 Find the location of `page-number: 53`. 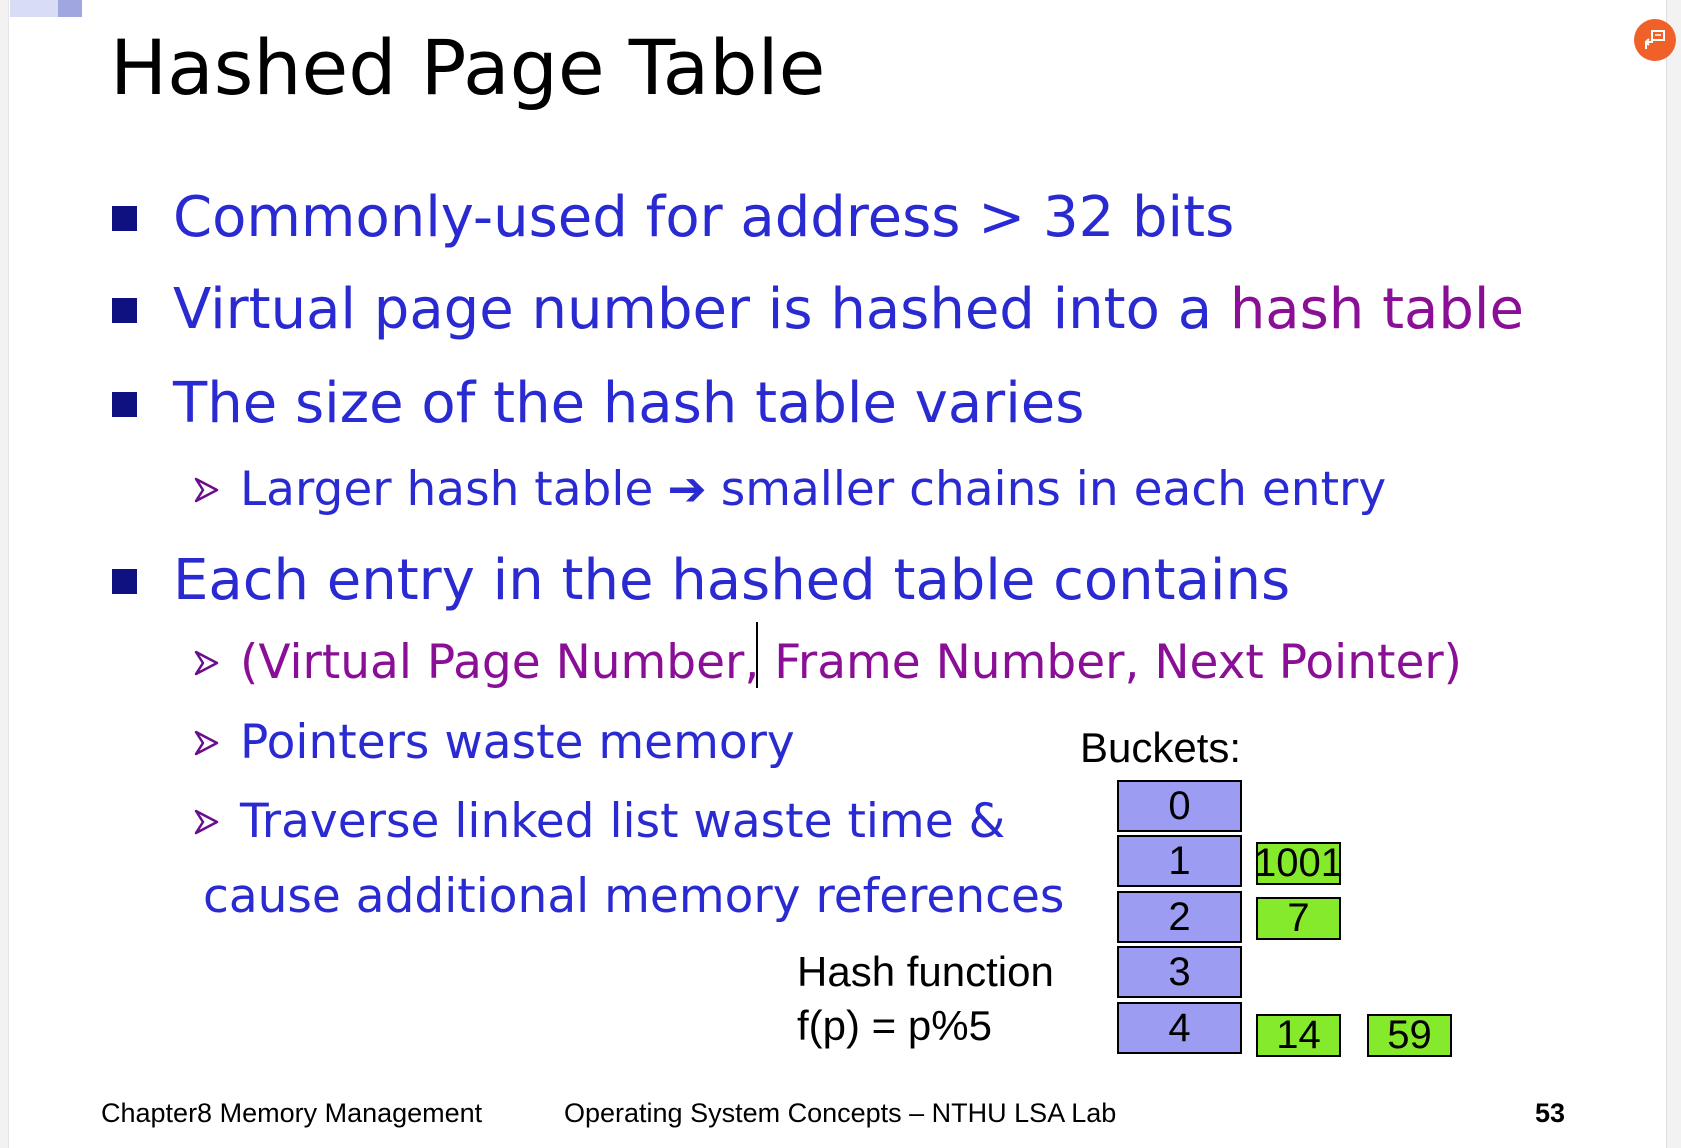

page-number: 53 is located at coordinates (1550, 1113).